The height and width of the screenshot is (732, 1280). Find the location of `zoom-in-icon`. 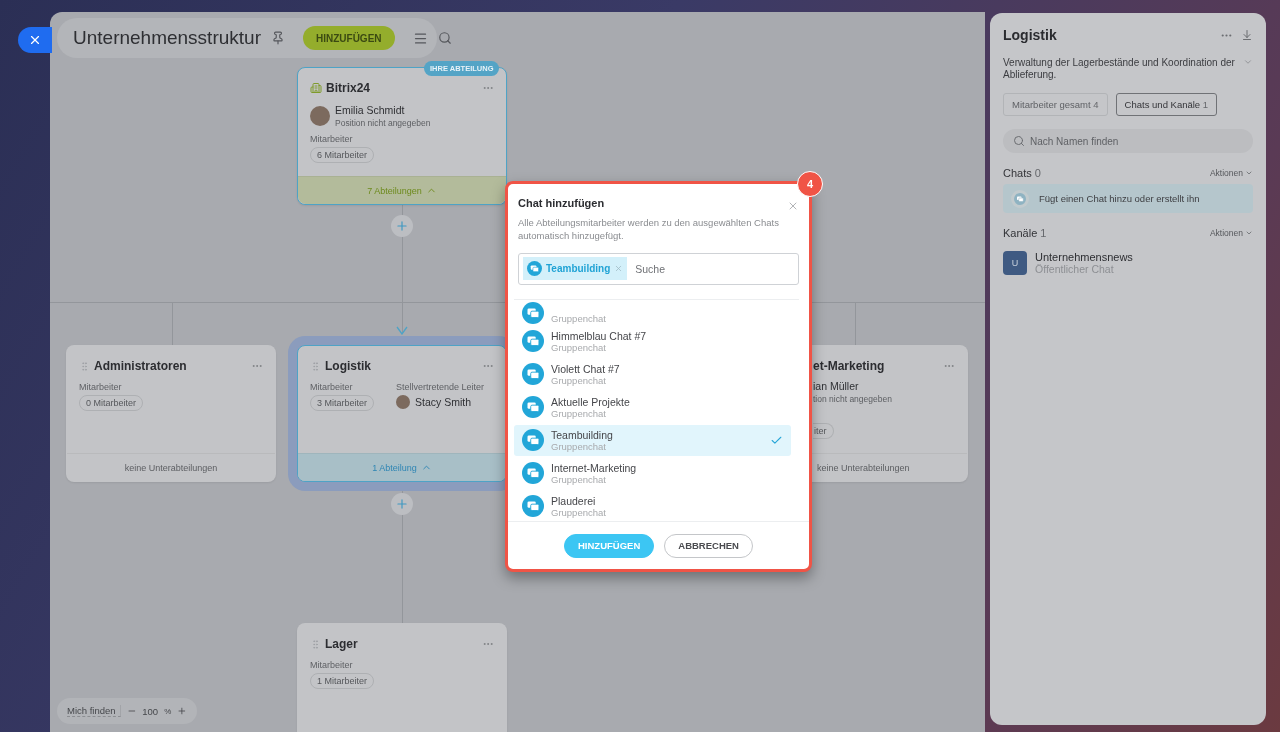

zoom-in-icon is located at coordinates (182, 711).